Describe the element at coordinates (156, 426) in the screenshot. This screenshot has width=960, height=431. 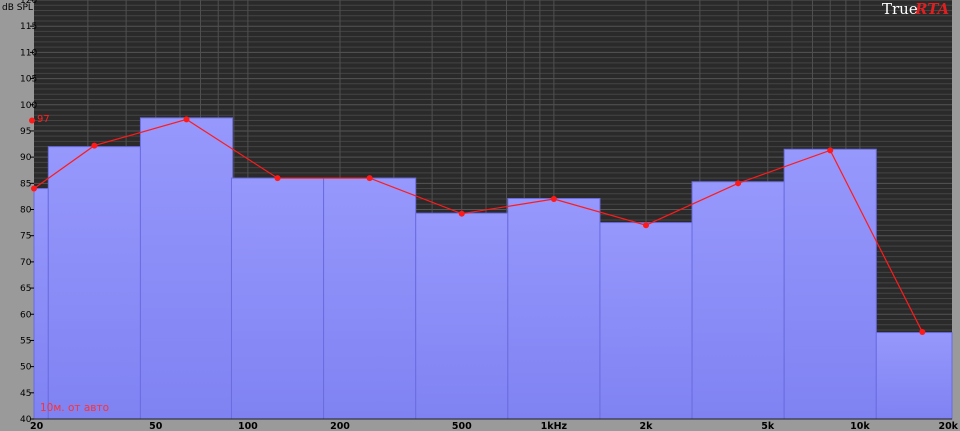
I see `x-tick-label: 50` at that location.